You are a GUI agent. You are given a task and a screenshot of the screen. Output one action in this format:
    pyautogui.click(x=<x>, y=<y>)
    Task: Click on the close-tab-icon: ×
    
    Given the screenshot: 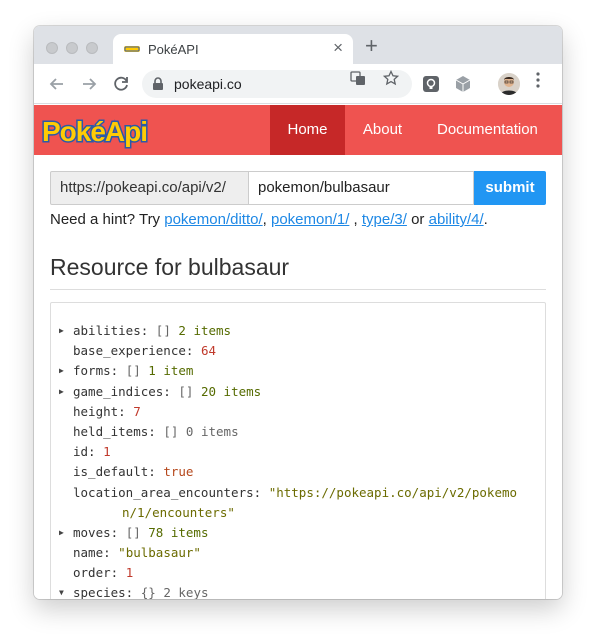 What is the action you would take?
    pyautogui.click(x=338, y=48)
    